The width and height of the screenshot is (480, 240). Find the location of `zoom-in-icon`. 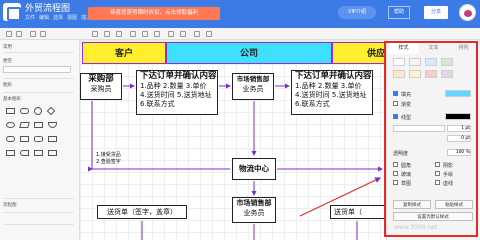

zoom-in-icon is located at coordinates (43, 34).